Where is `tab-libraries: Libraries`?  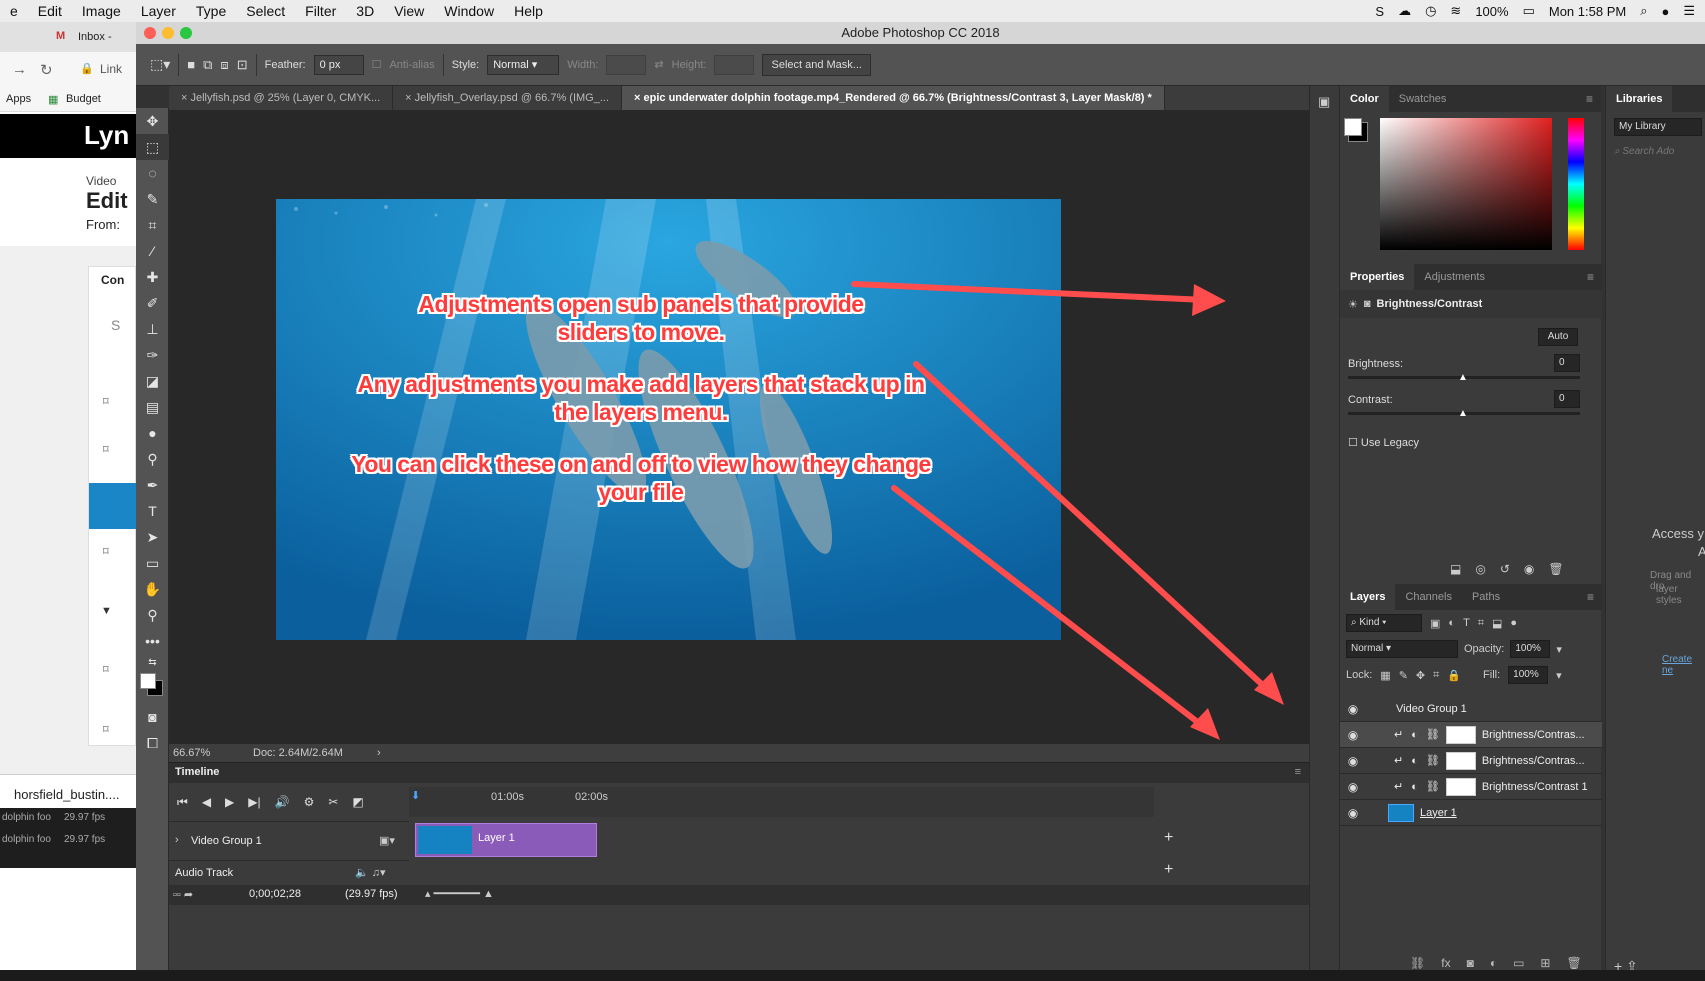
tab-libraries: Libraries is located at coordinates (1639, 99).